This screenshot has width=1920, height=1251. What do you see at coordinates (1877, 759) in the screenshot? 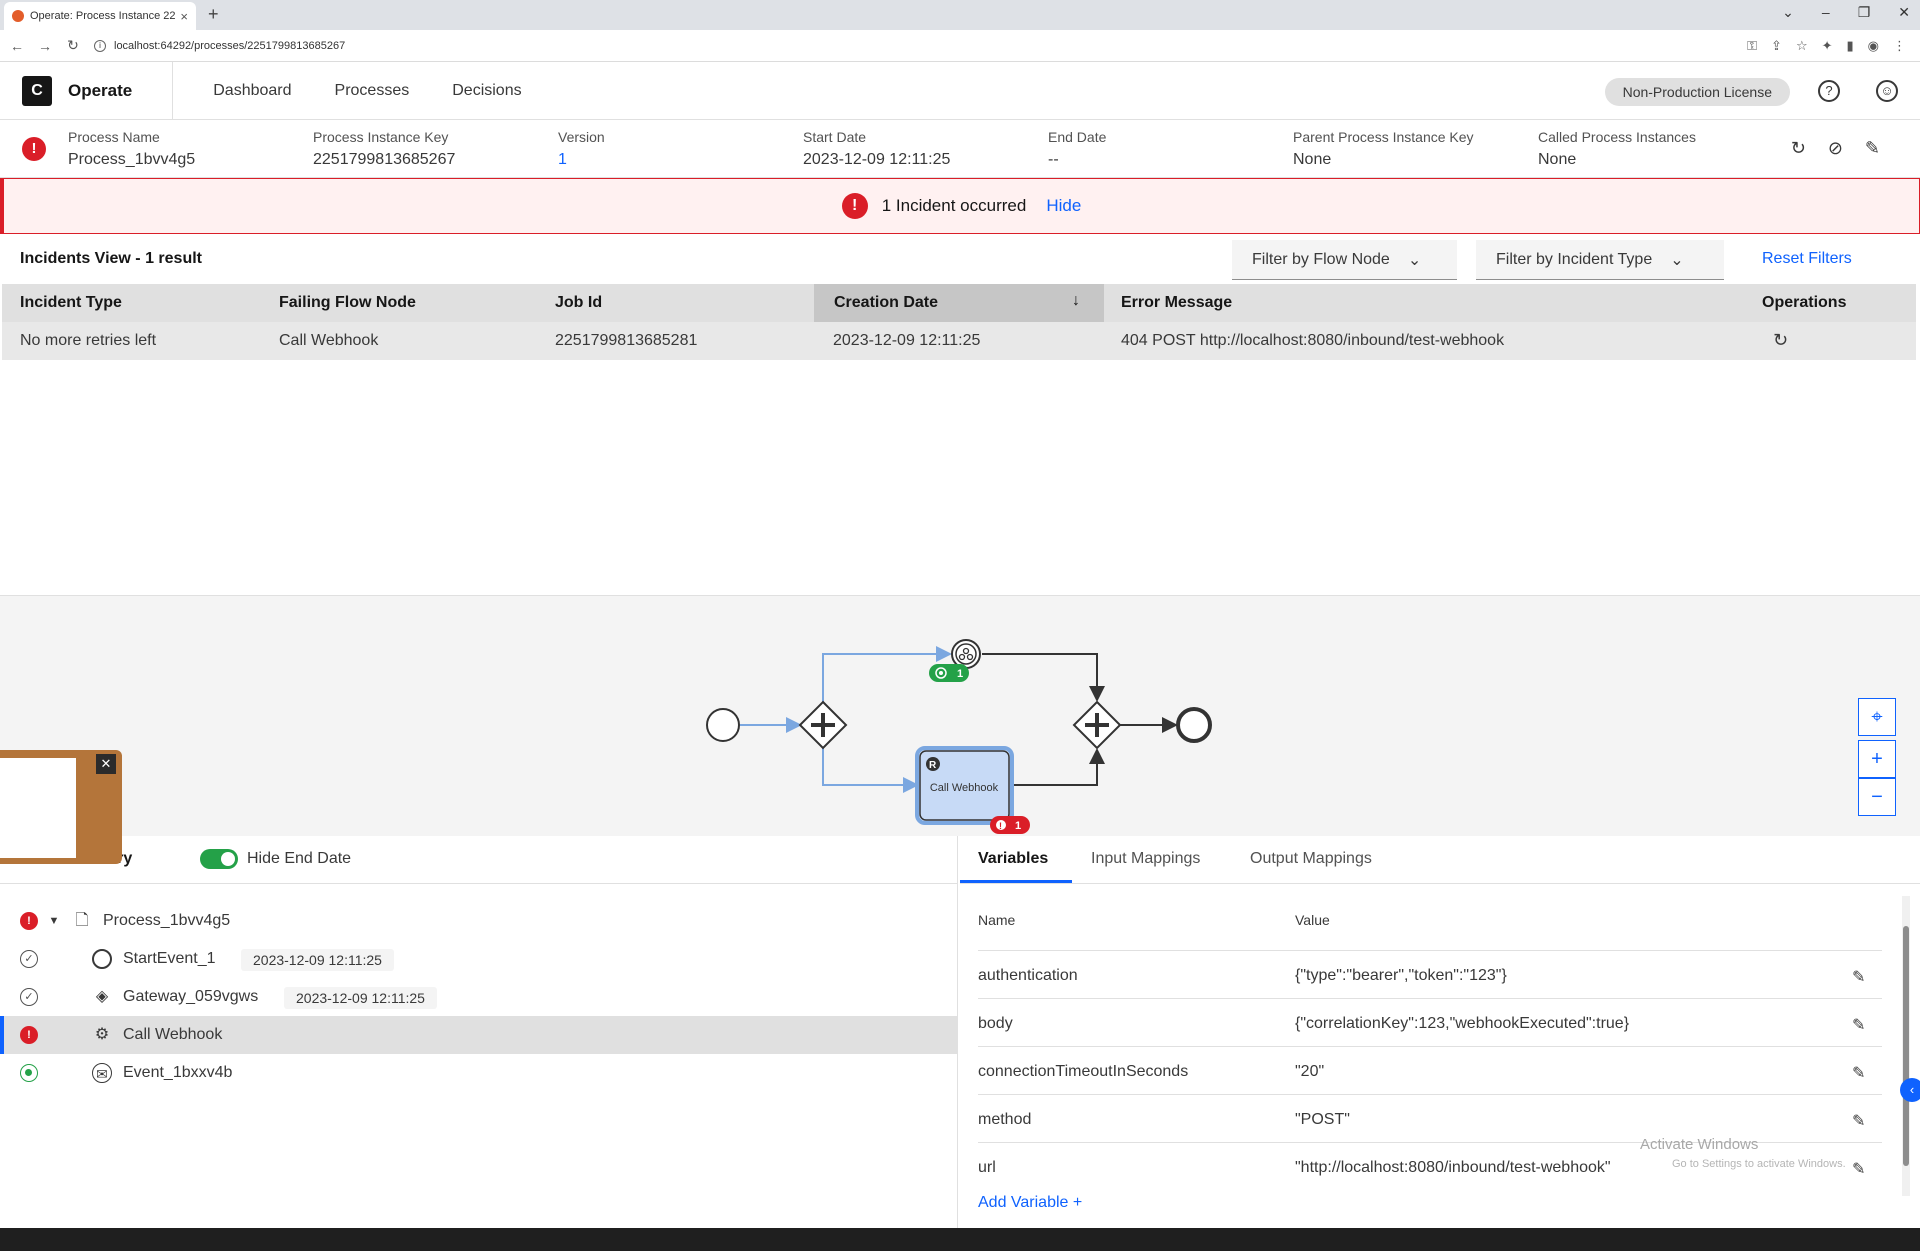
I see `zoom-in-button: +` at bounding box center [1877, 759].